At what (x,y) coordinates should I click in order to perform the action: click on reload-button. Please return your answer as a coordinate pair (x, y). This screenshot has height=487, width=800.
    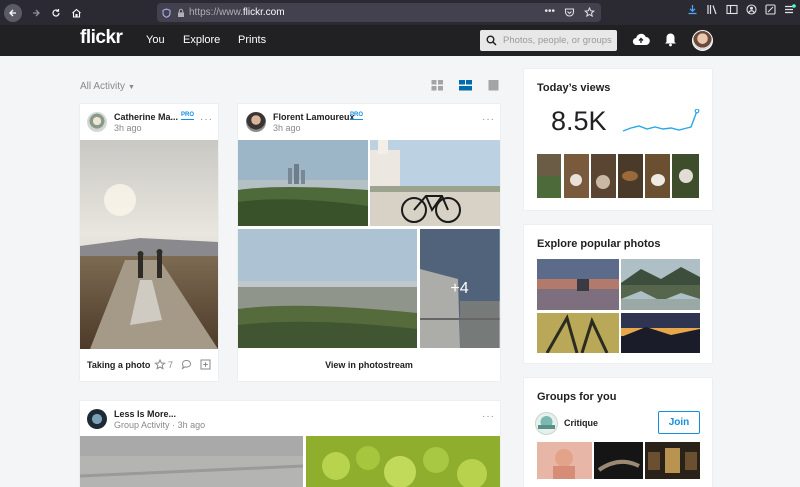
    Looking at the image, I should click on (56, 13).